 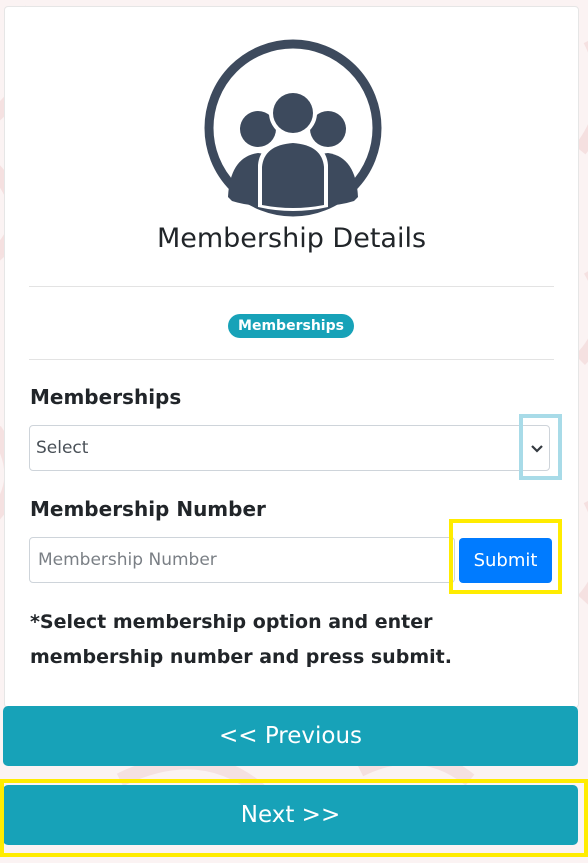 What do you see at coordinates (148, 509) in the screenshot?
I see `membership-number-label: Membership Number` at bounding box center [148, 509].